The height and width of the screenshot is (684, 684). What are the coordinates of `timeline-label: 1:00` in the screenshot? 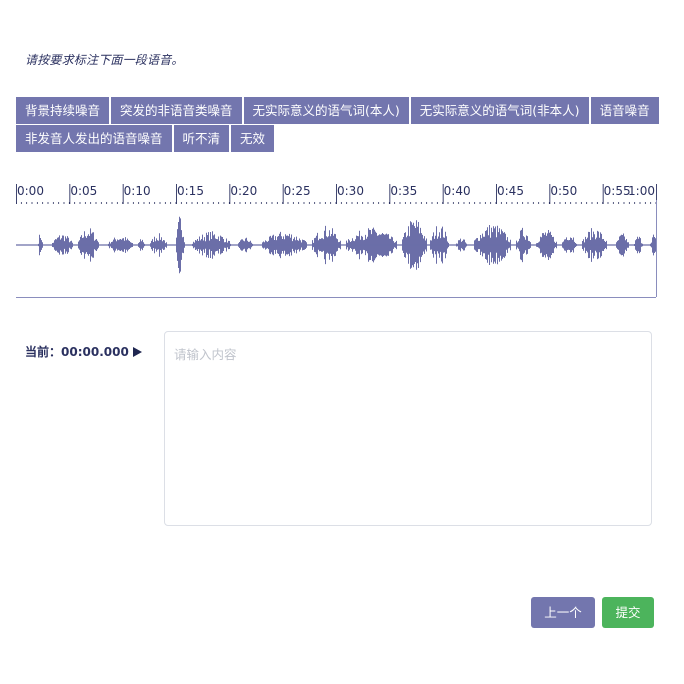 It's located at (641, 191).